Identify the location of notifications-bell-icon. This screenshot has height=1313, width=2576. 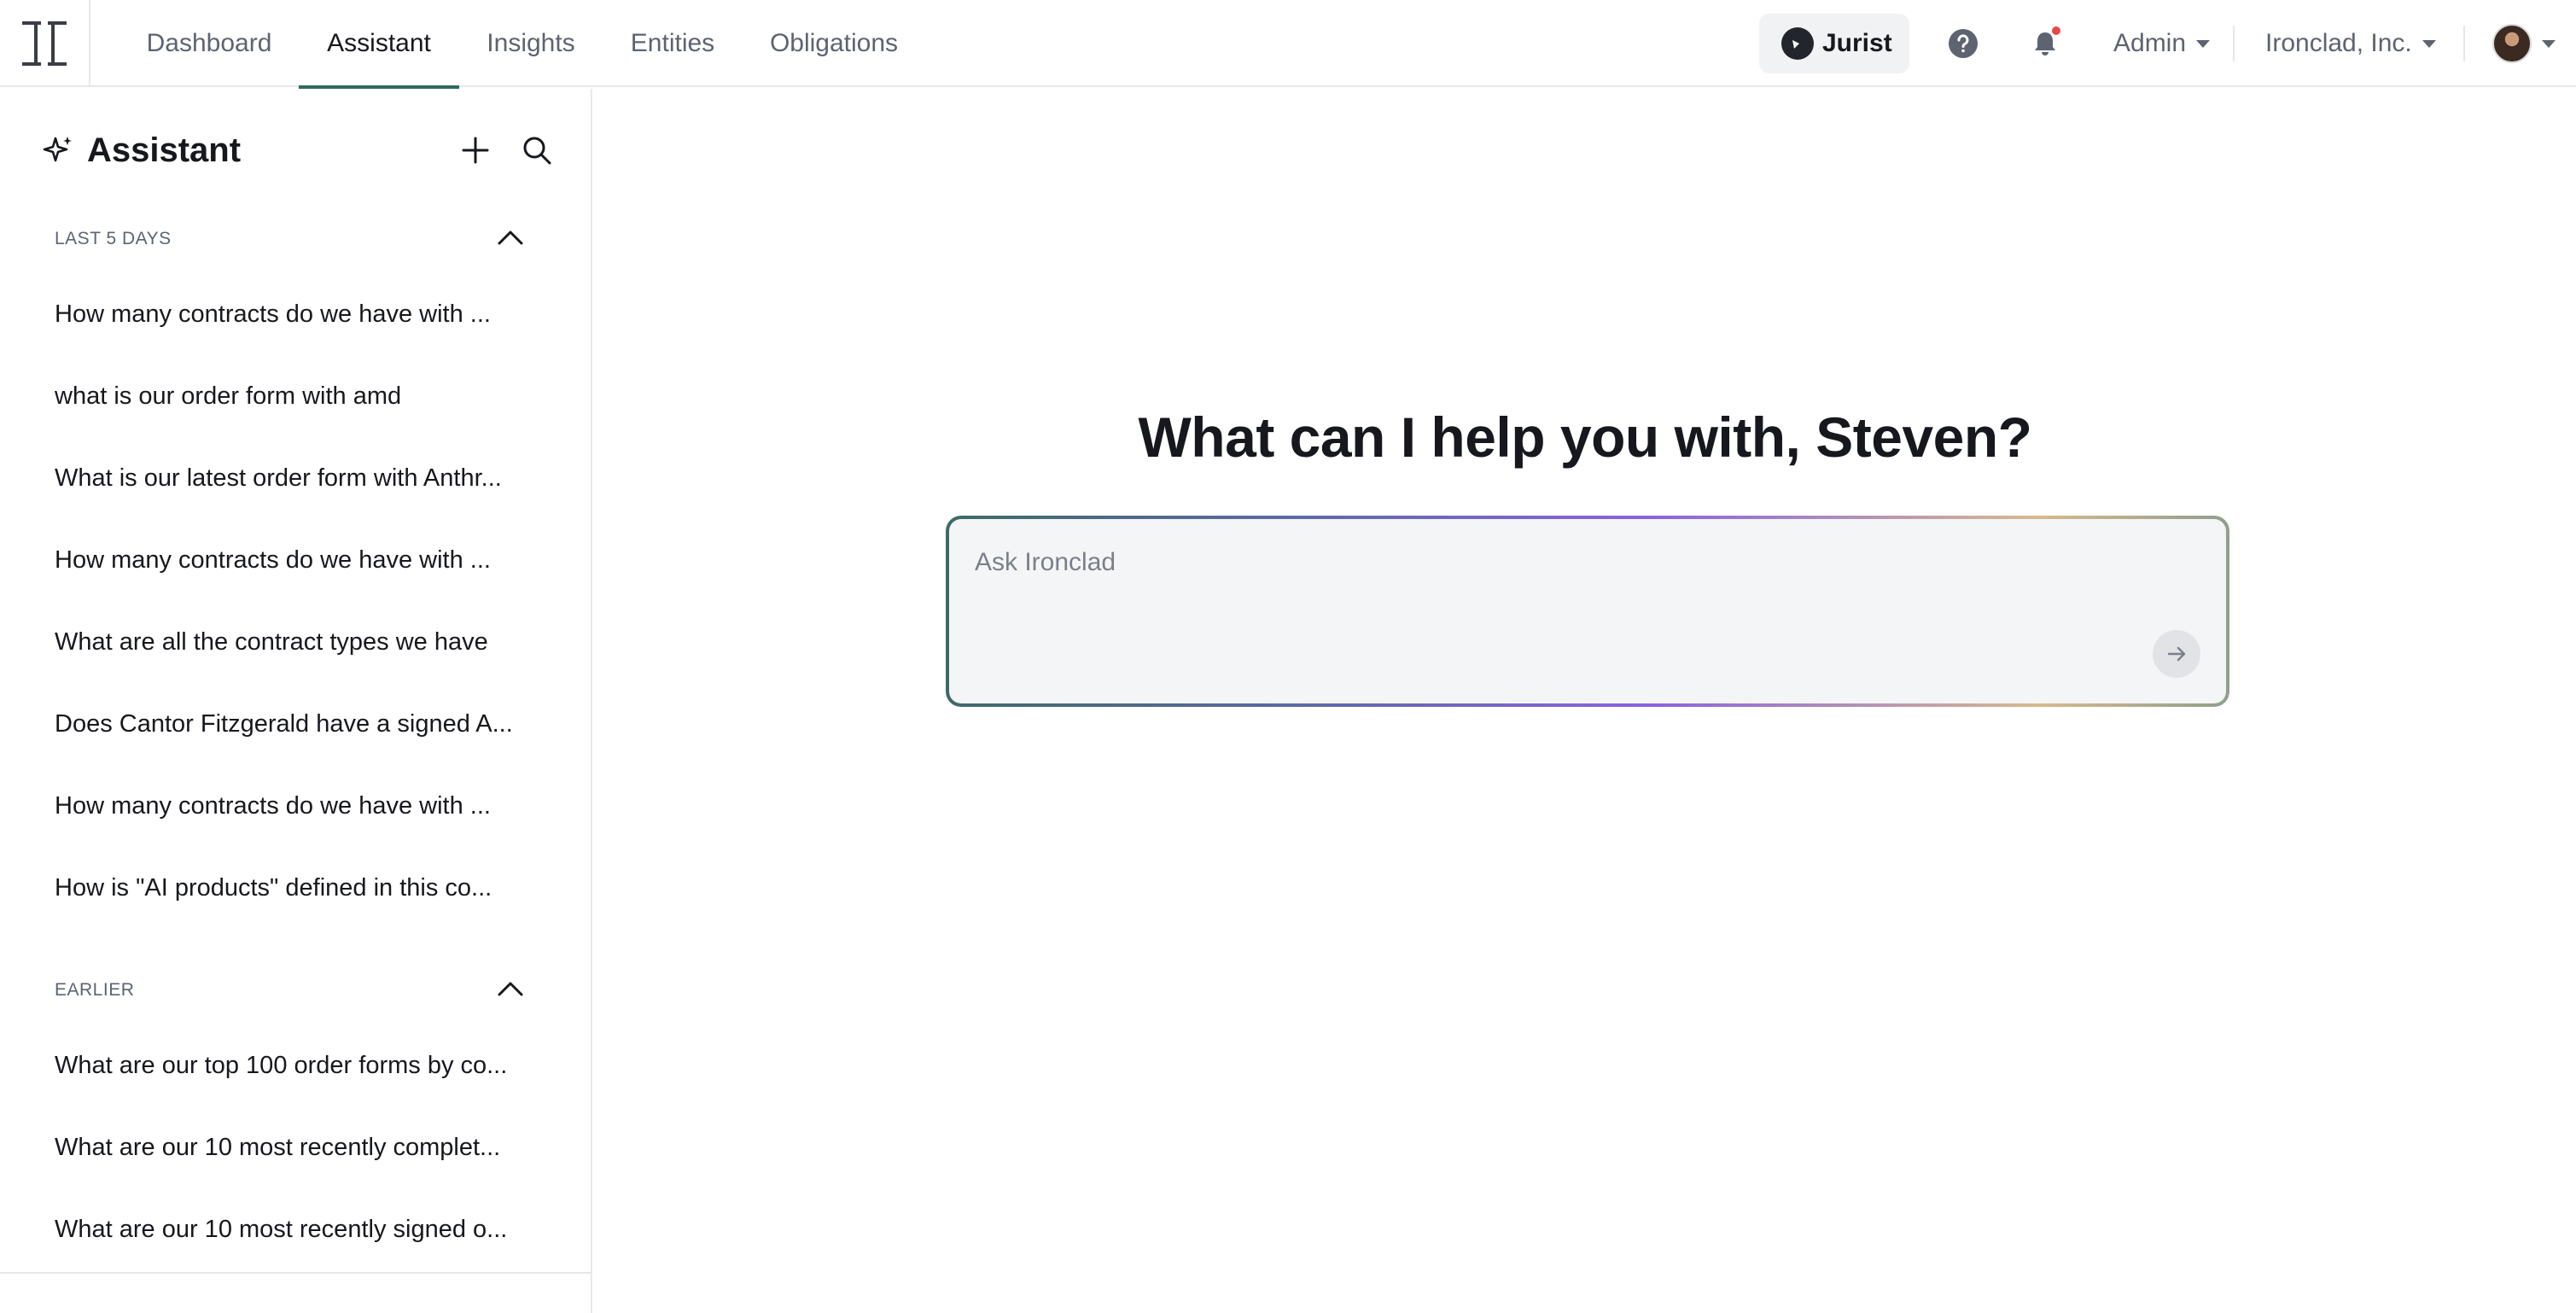
(2045, 43).